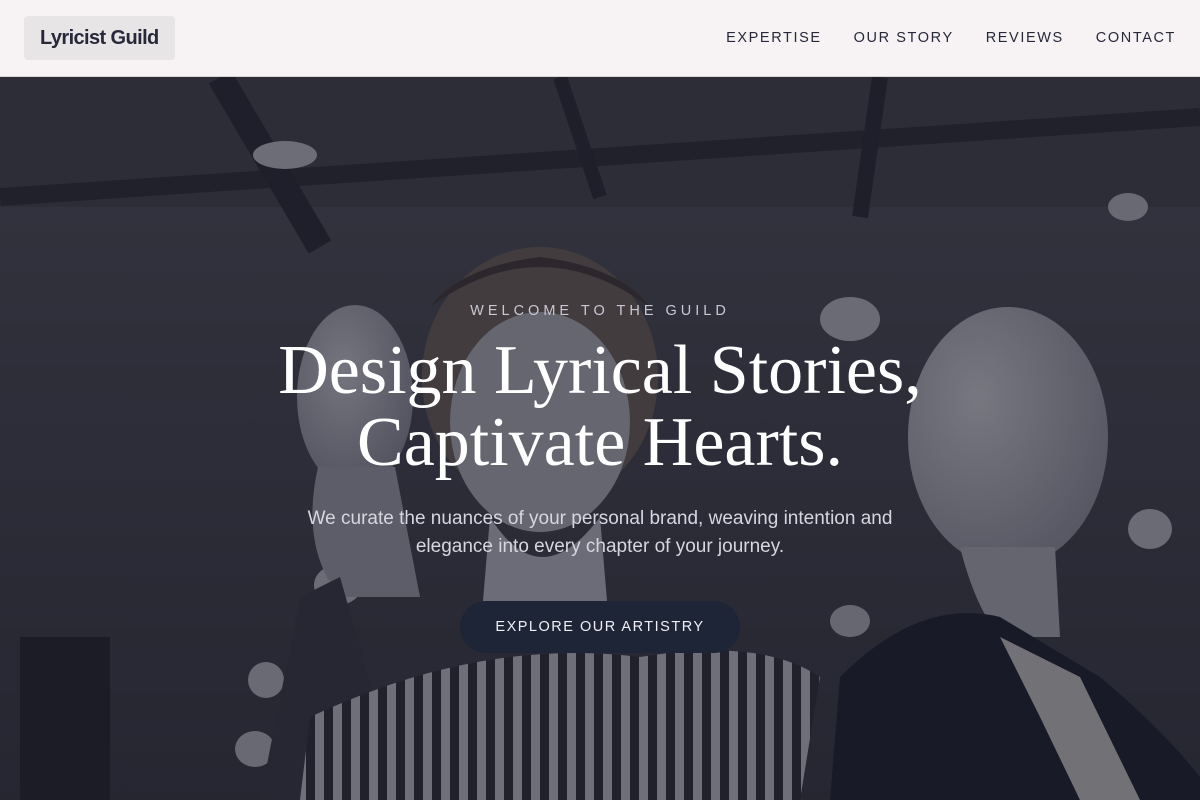 Image resolution: width=1200 pixels, height=800 pixels. What do you see at coordinates (1136, 38) in the screenshot?
I see `nav-link-contact: CONTACT` at bounding box center [1136, 38].